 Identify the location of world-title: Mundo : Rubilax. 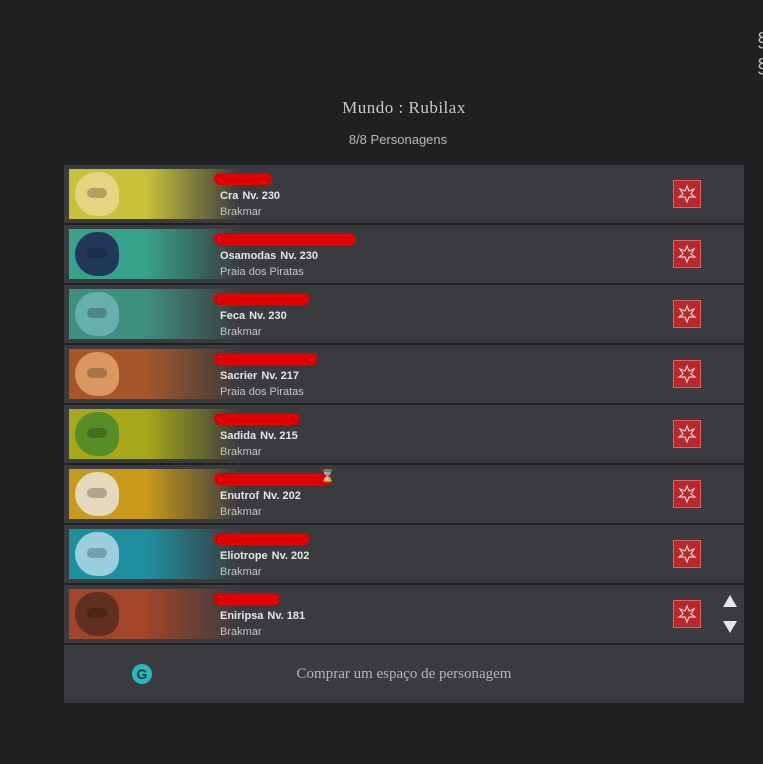
(404, 107).